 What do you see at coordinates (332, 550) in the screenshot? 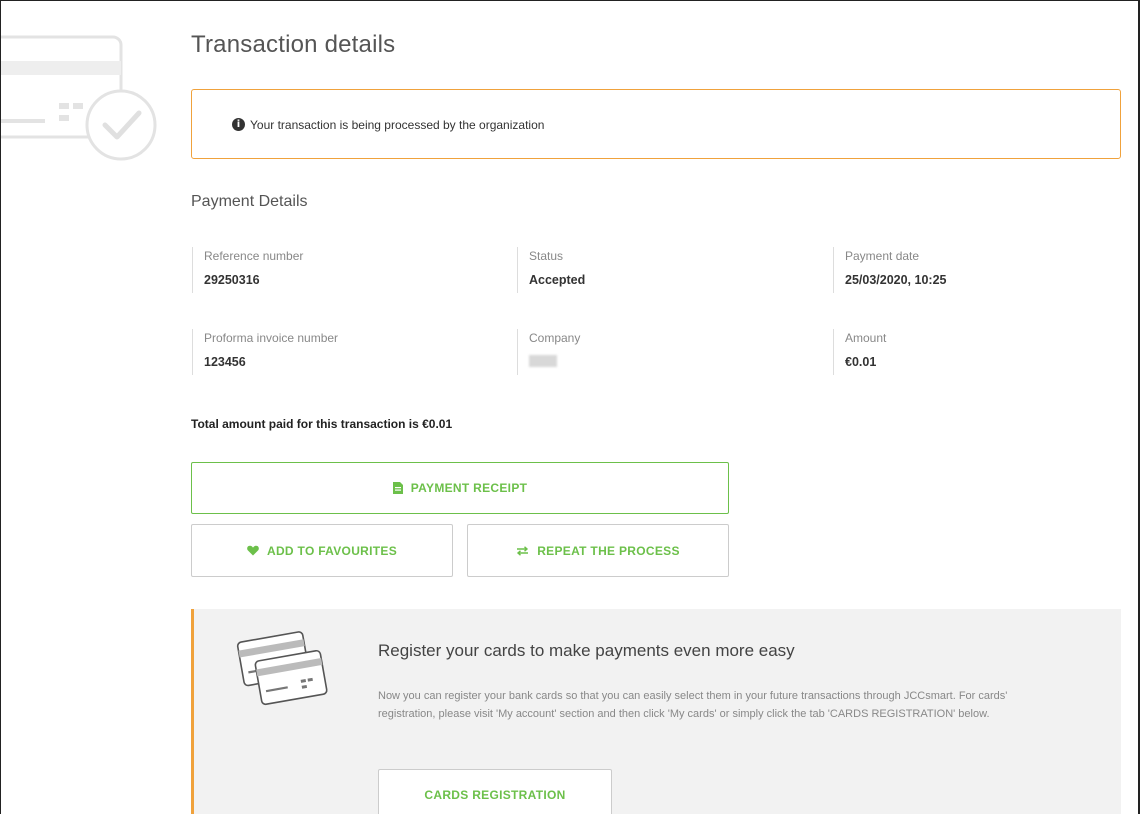
I see `add-to-favourites-label: ADD TO FAVOURITES` at bounding box center [332, 550].